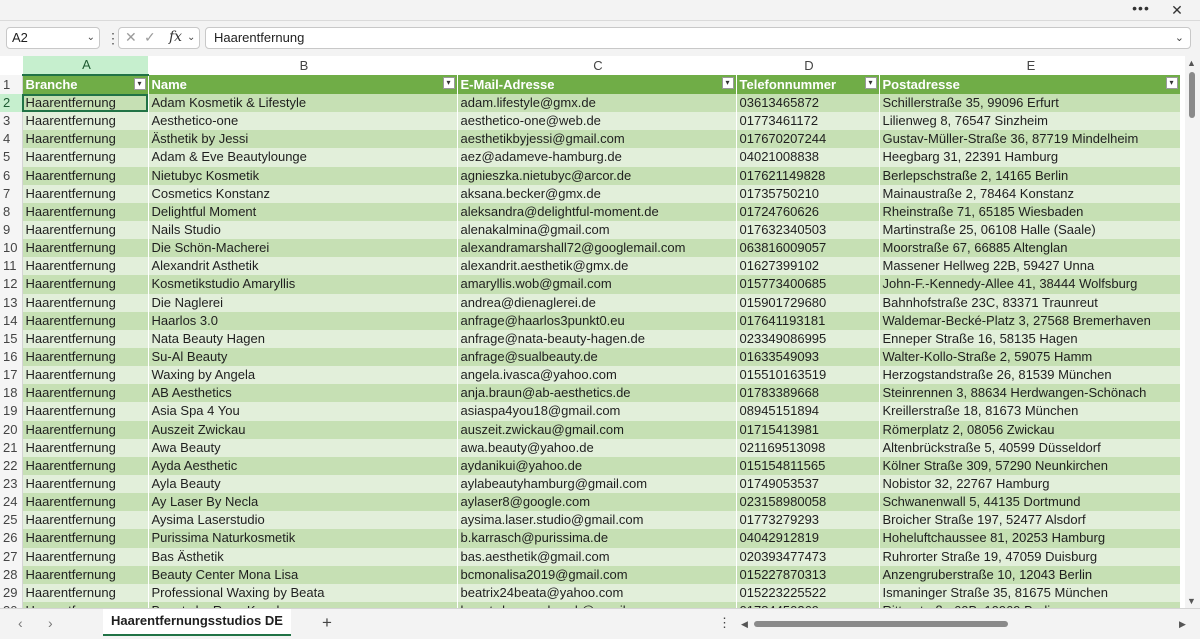 Image resolution: width=1200 pixels, height=639 pixels. I want to click on table-header-cell: E-Mail-Adresse ▾, so click(597, 84).